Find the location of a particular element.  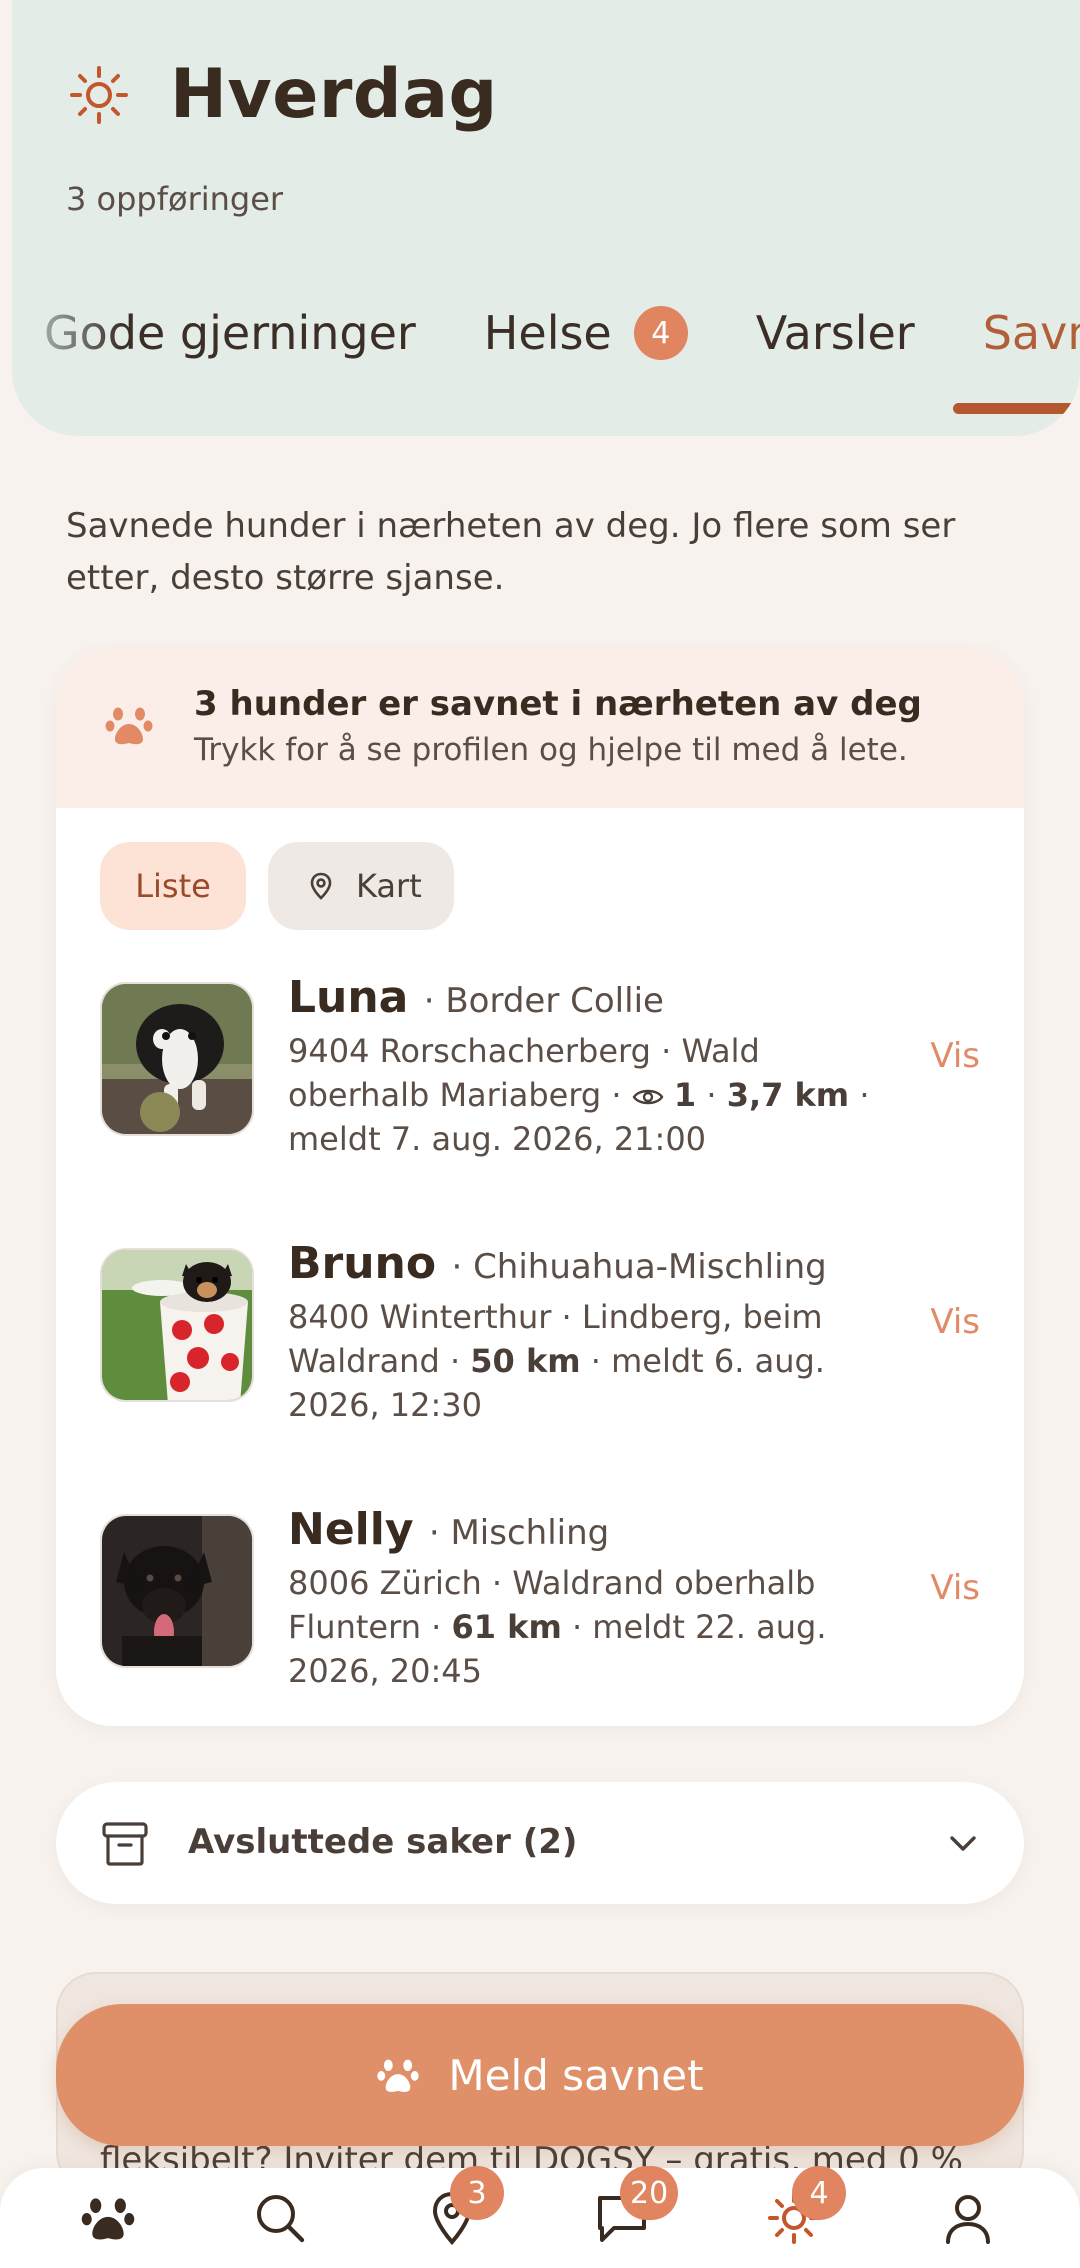

report-missing-button: Meld savnet is located at coordinates (540, 2075).